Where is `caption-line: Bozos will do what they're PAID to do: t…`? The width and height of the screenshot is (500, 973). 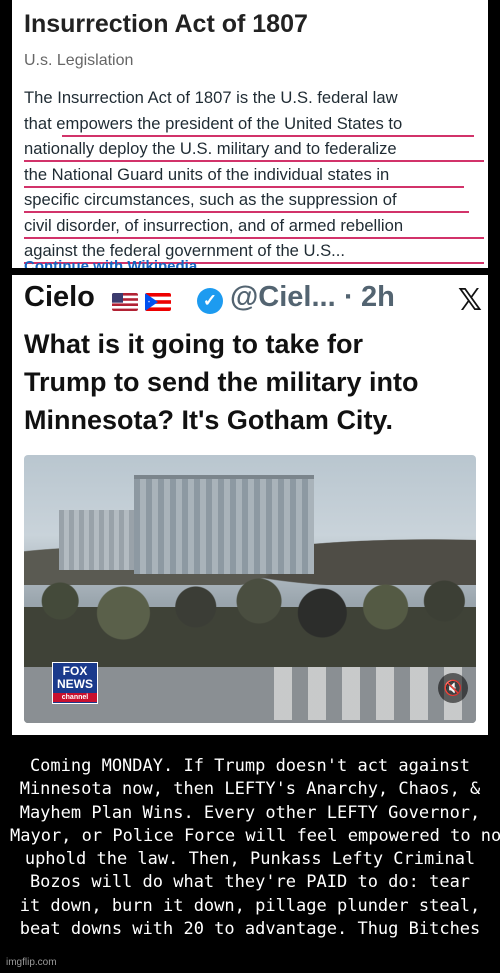
caption-line: Bozos will do what they're PAID to do: t… is located at coordinates (250, 882).